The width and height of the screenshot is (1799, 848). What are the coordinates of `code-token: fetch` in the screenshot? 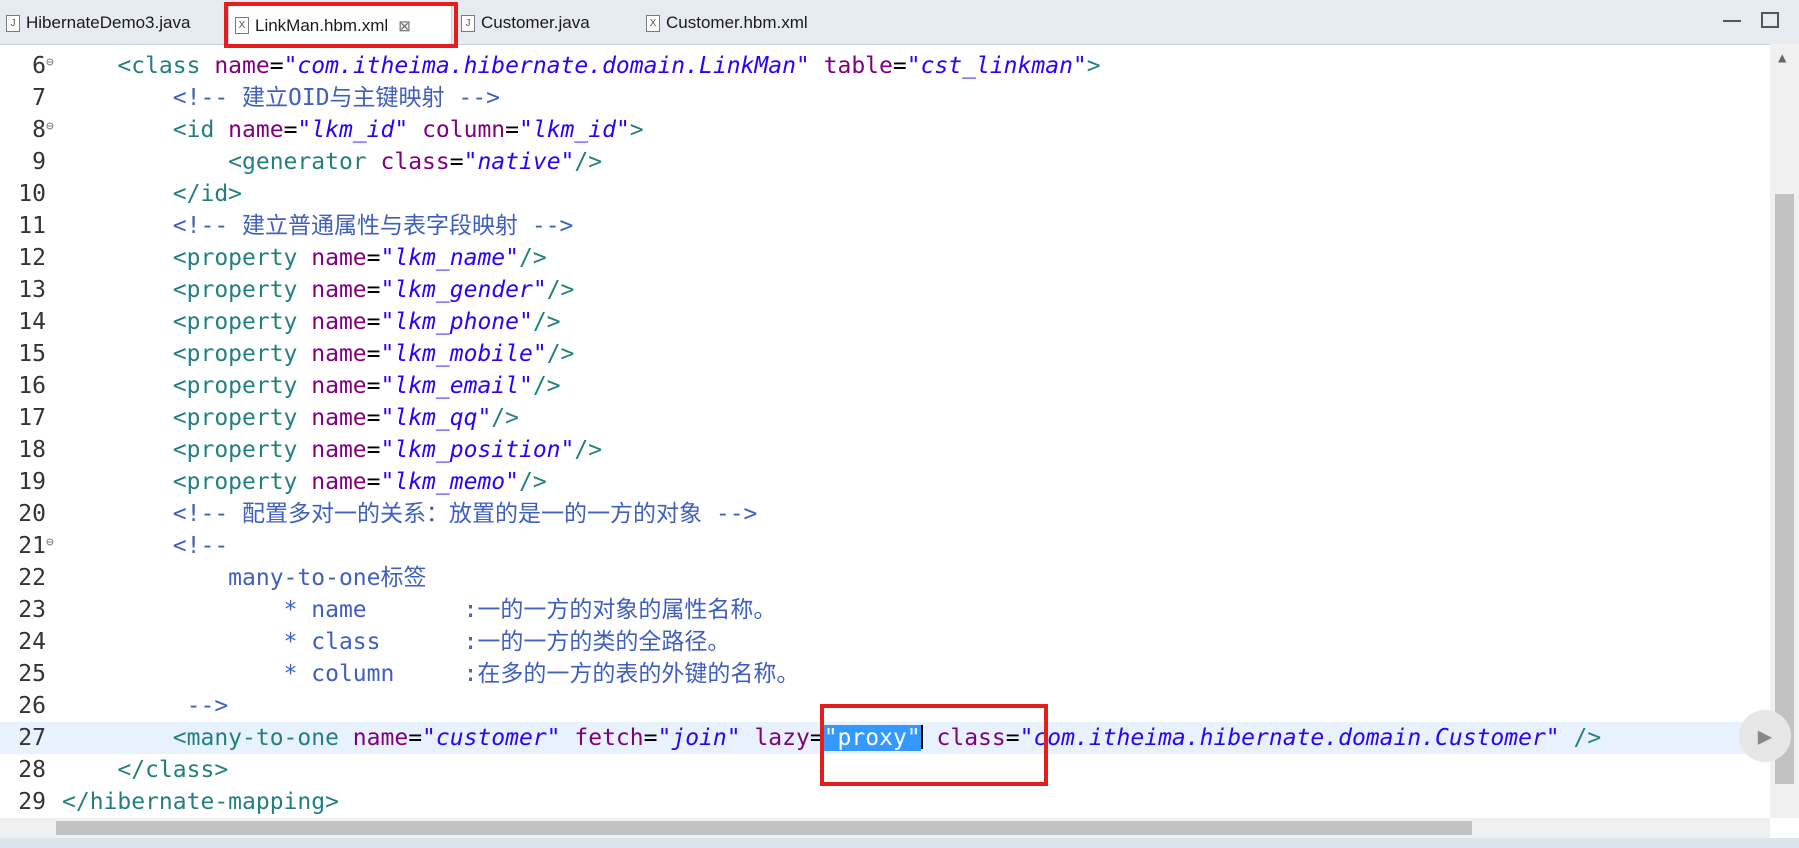 It's located at (609, 738).